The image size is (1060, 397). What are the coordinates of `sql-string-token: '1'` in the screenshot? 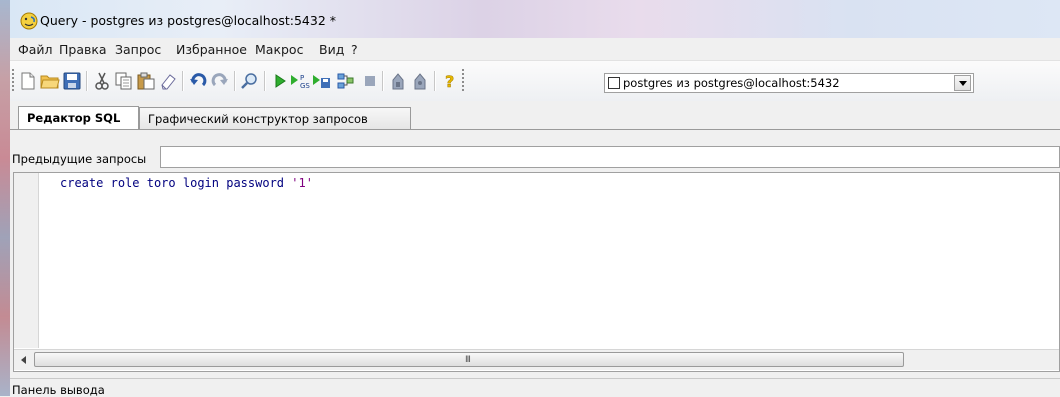 It's located at (302, 183).